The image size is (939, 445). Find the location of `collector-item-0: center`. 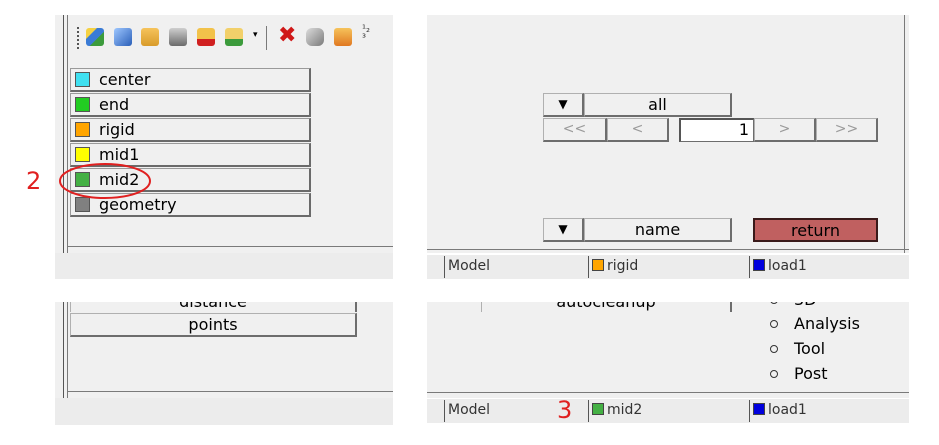

collector-item-0: center is located at coordinates (190, 80).